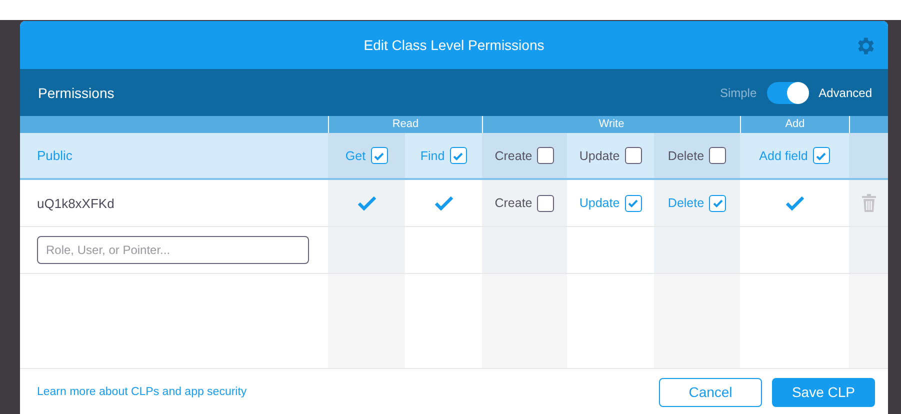 This screenshot has width=901, height=414. What do you see at coordinates (823, 392) in the screenshot?
I see `save-button: Save CLP` at bounding box center [823, 392].